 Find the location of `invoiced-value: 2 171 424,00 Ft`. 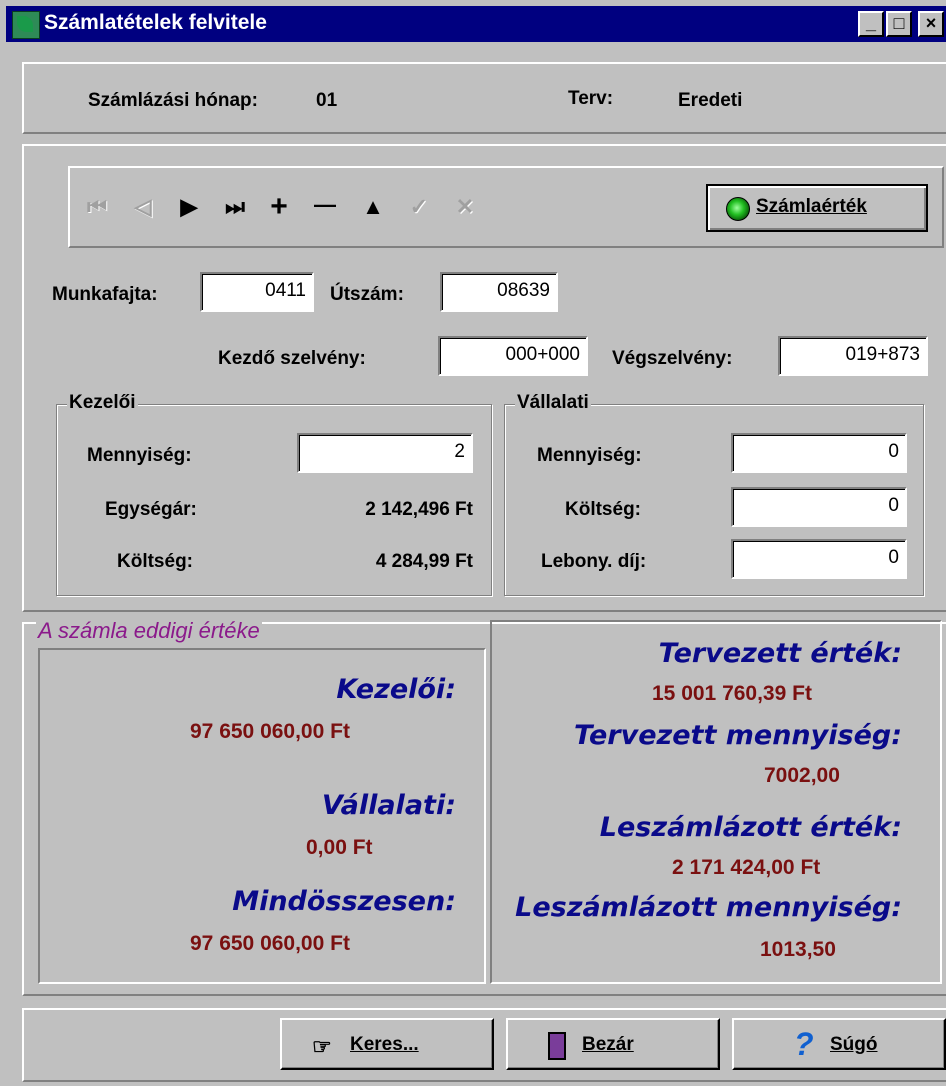

invoiced-value: 2 171 424,00 Ft is located at coordinates (746, 867).